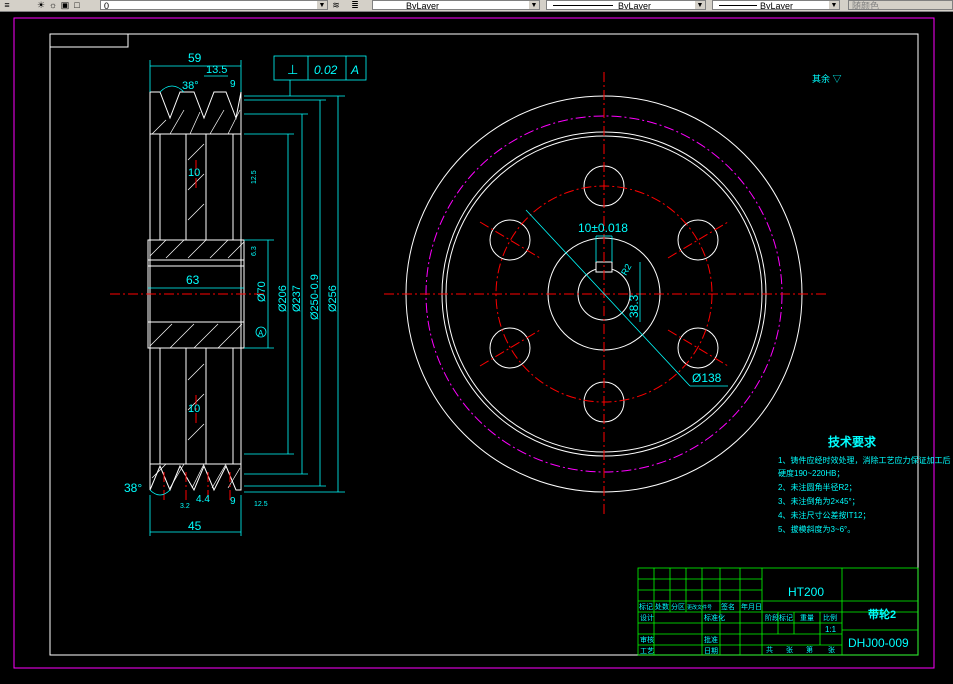 This screenshot has width=953, height=684. Describe the element at coordinates (7, 5) in the screenshot. I see `layer-manager-icon: ≡` at that location.